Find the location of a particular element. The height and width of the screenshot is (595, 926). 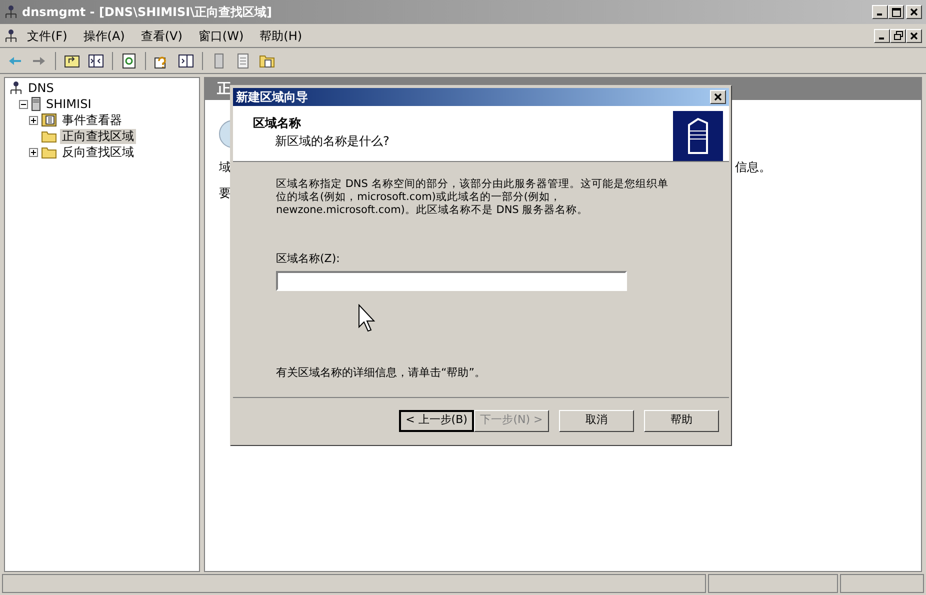

restore-button is located at coordinates (898, 35).